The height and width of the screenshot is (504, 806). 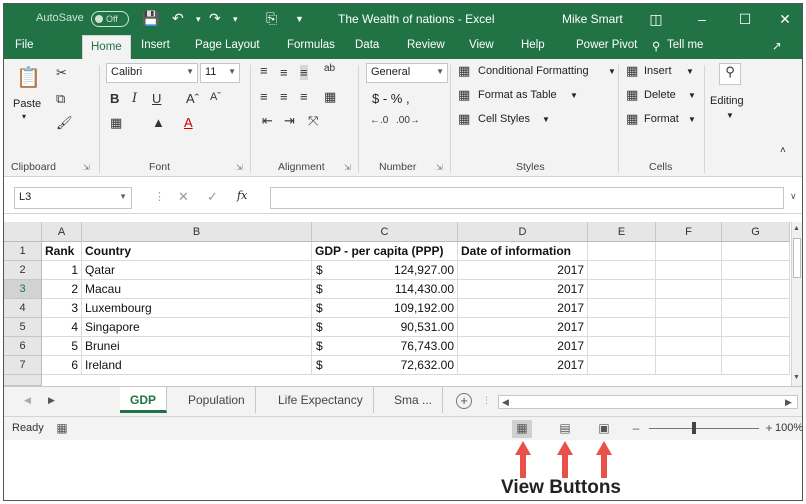 I want to click on undo-dropdown-icon: ▾, so click(x=198, y=19).